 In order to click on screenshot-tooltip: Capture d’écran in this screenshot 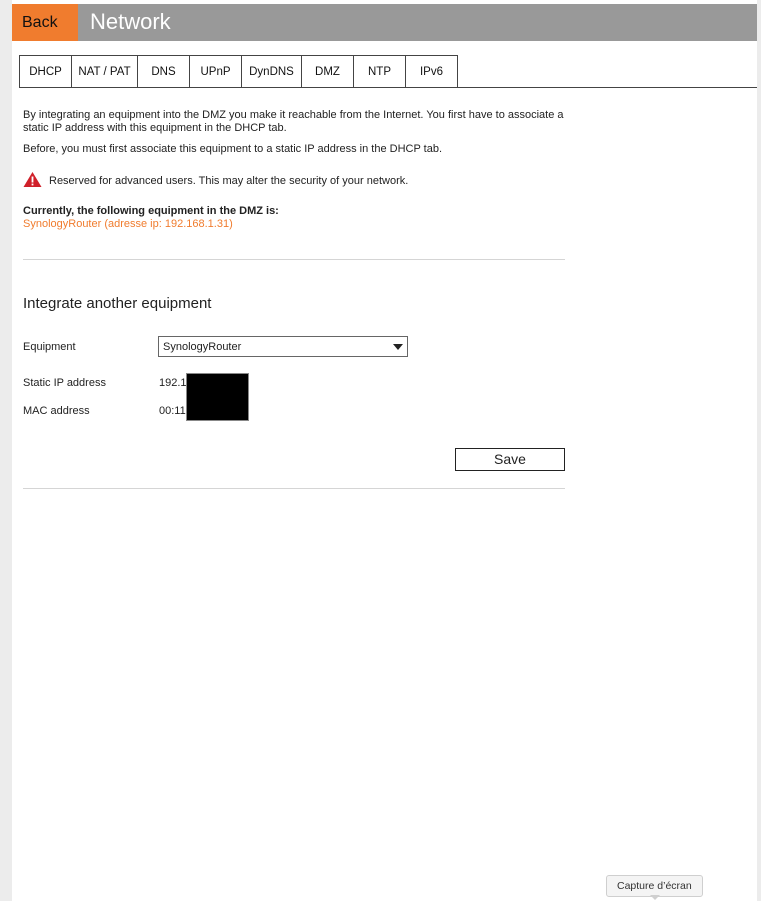, I will do `click(654, 886)`.